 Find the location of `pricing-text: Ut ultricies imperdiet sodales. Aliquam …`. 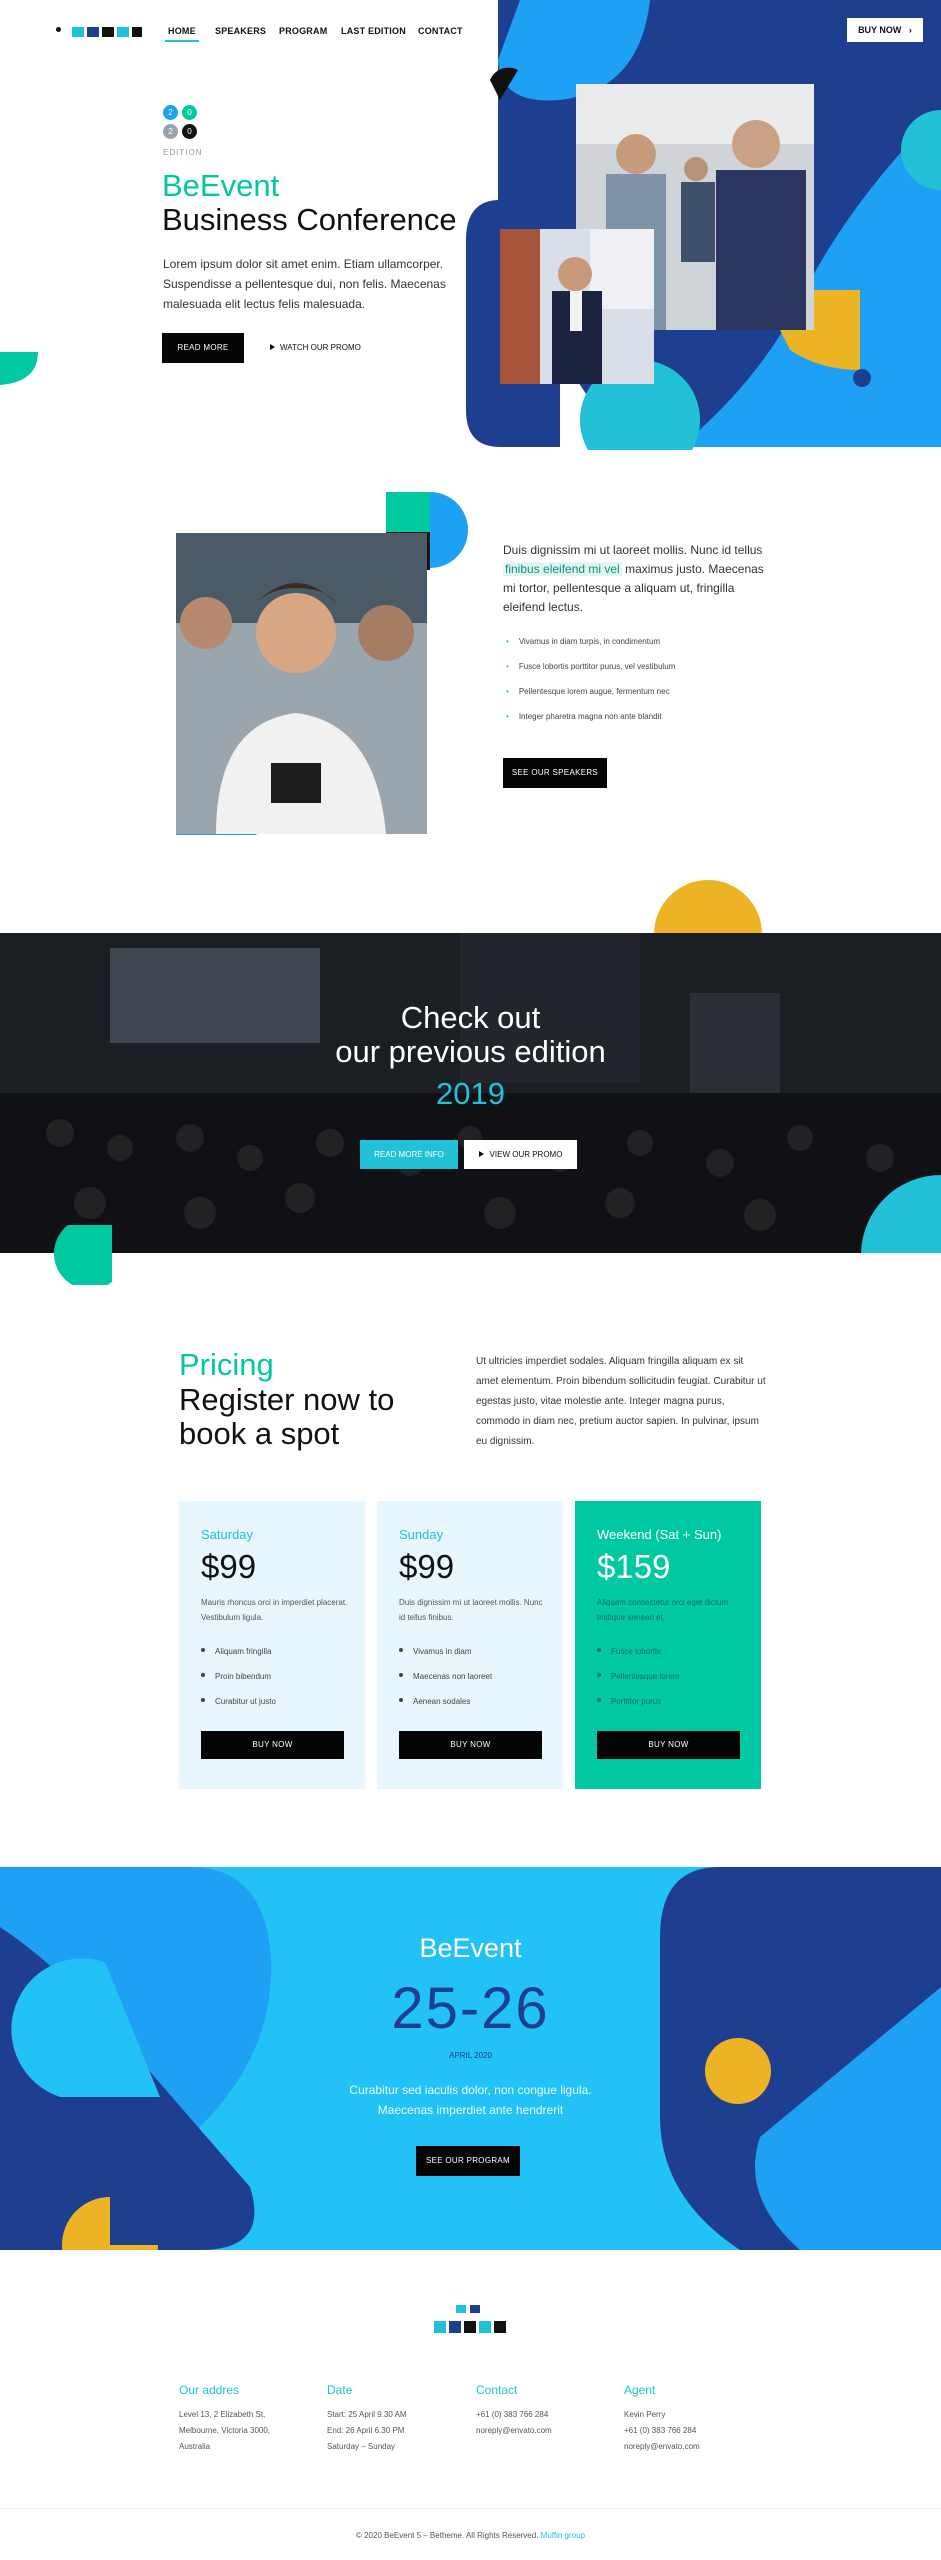

pricing-text: Ut ultricies imperdiet sodales. Aliquam … is located at coordinates (621, 1401).